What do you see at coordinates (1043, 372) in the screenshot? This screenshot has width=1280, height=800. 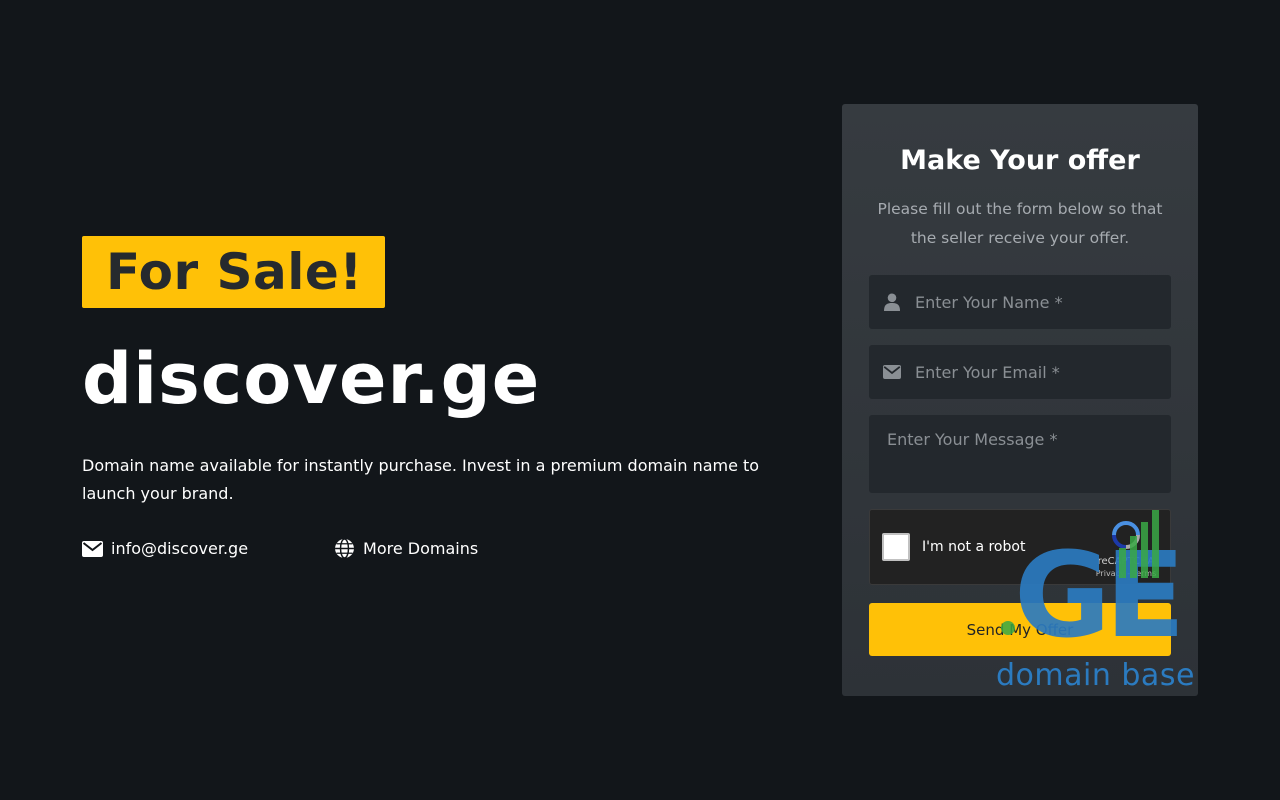 I see `email-input` at bounding box center [1043, 372].